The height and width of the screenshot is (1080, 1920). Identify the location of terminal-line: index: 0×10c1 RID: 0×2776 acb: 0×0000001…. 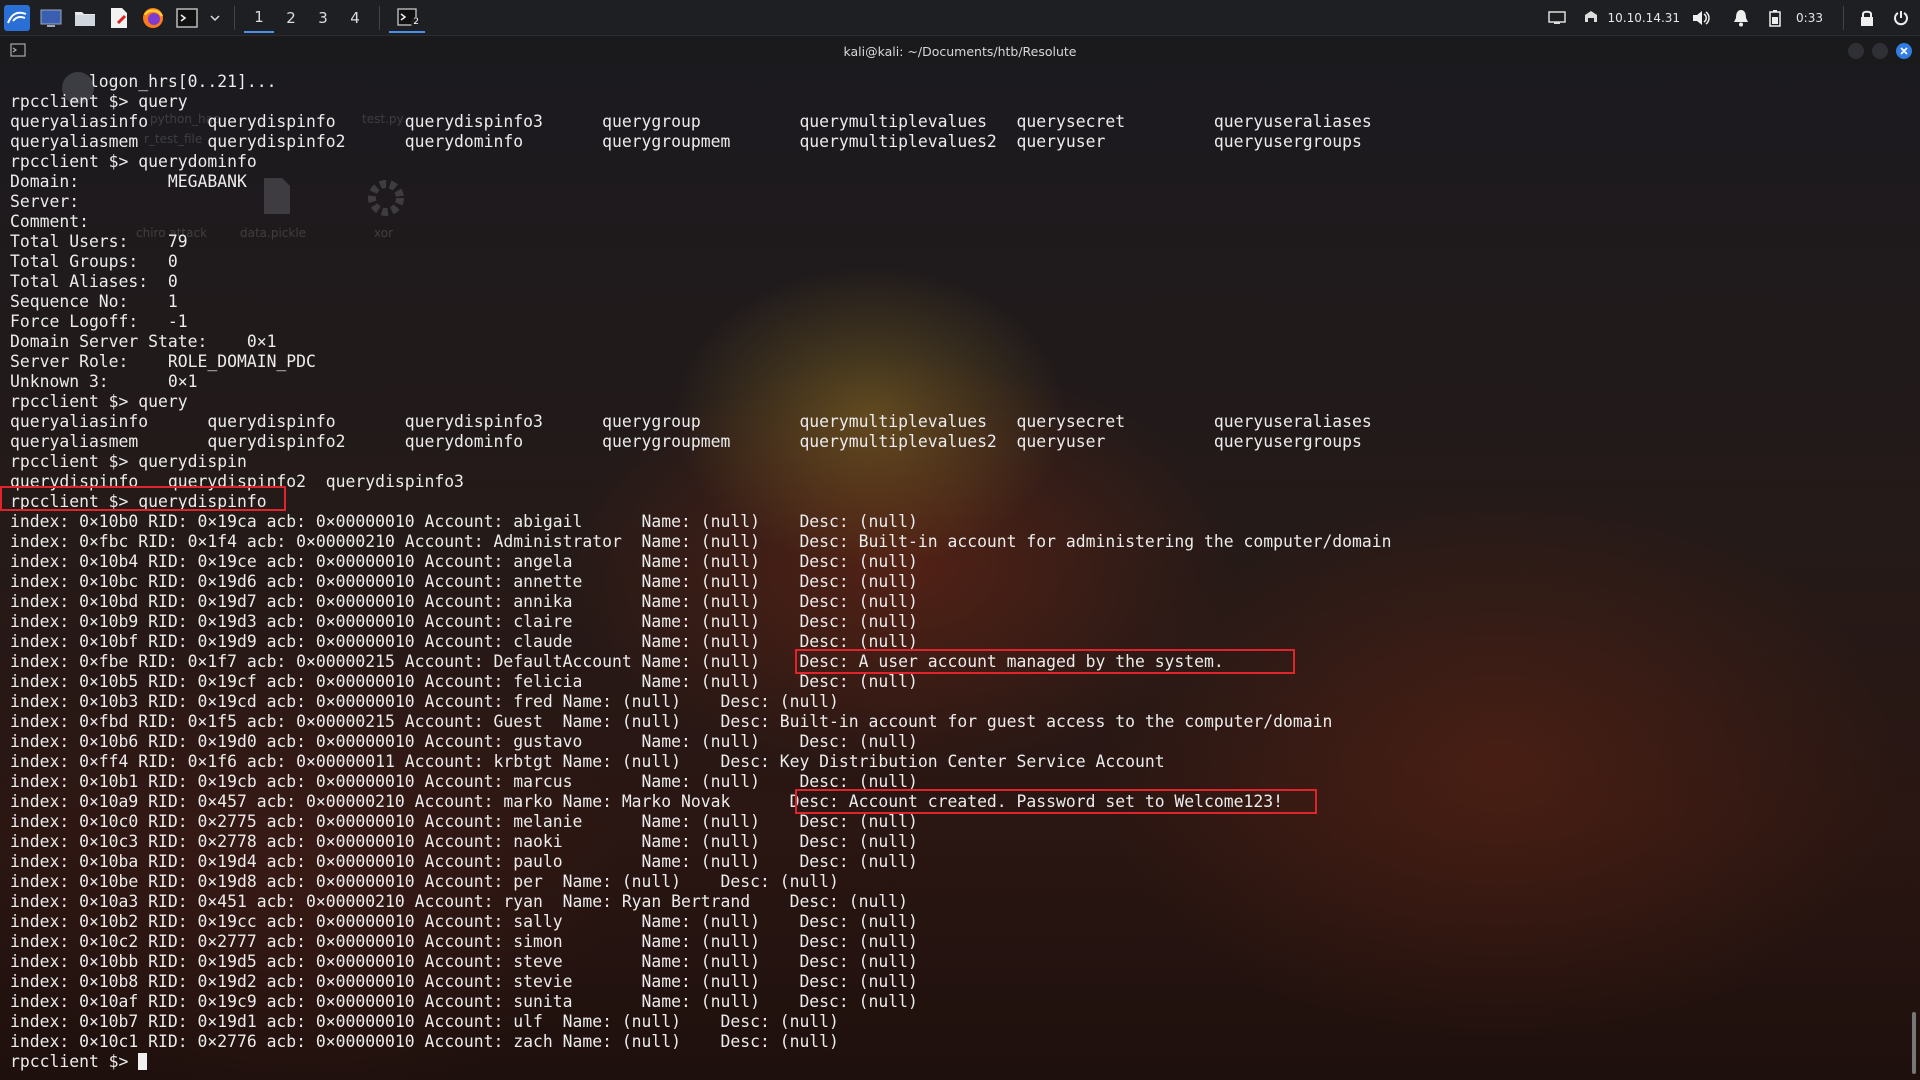
(424, 1041).